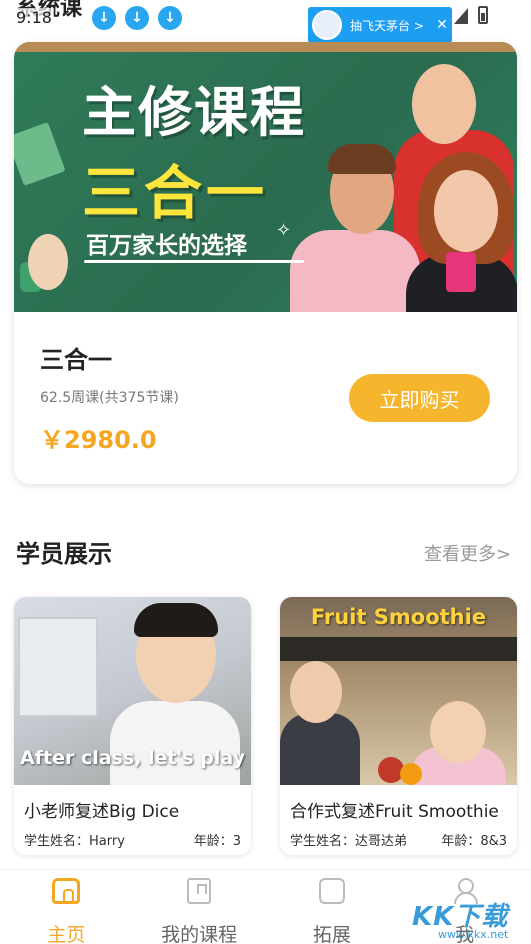  Describe the element at coordinates (284, 230) in the screenshot. I see `sparkle-icon: ✧` at that location.